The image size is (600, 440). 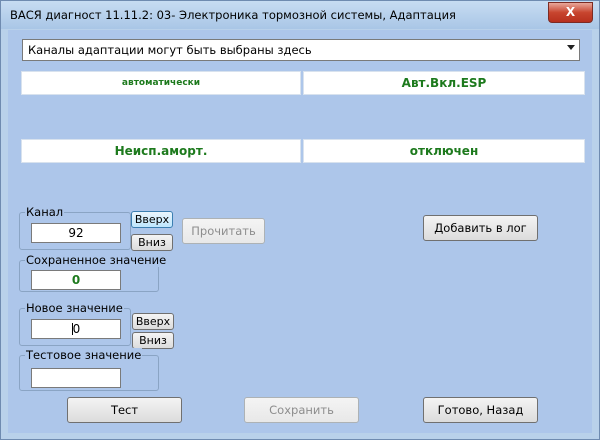 I want to click on channel-down-button: Вниз, so click(x=152, y=242).